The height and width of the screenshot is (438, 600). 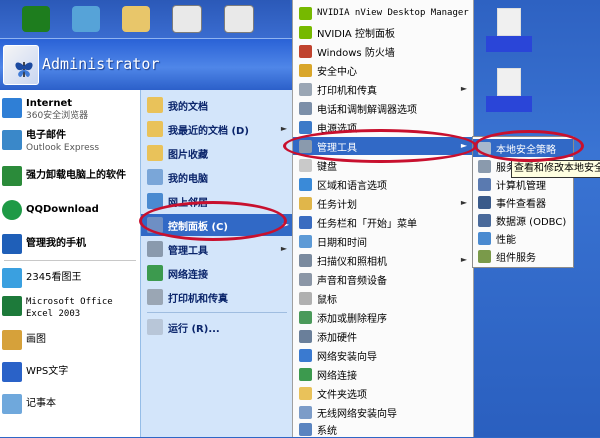 I want to click on places-printers: 打印机和传真, so click(x=219, y=297).